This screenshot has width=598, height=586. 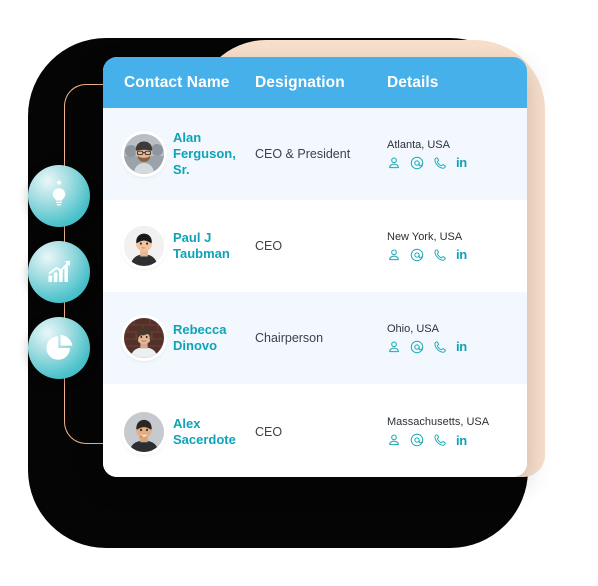 I want to click on contact-name-cell: Alan Ferguson, Sr., so click(x=179, y=154).